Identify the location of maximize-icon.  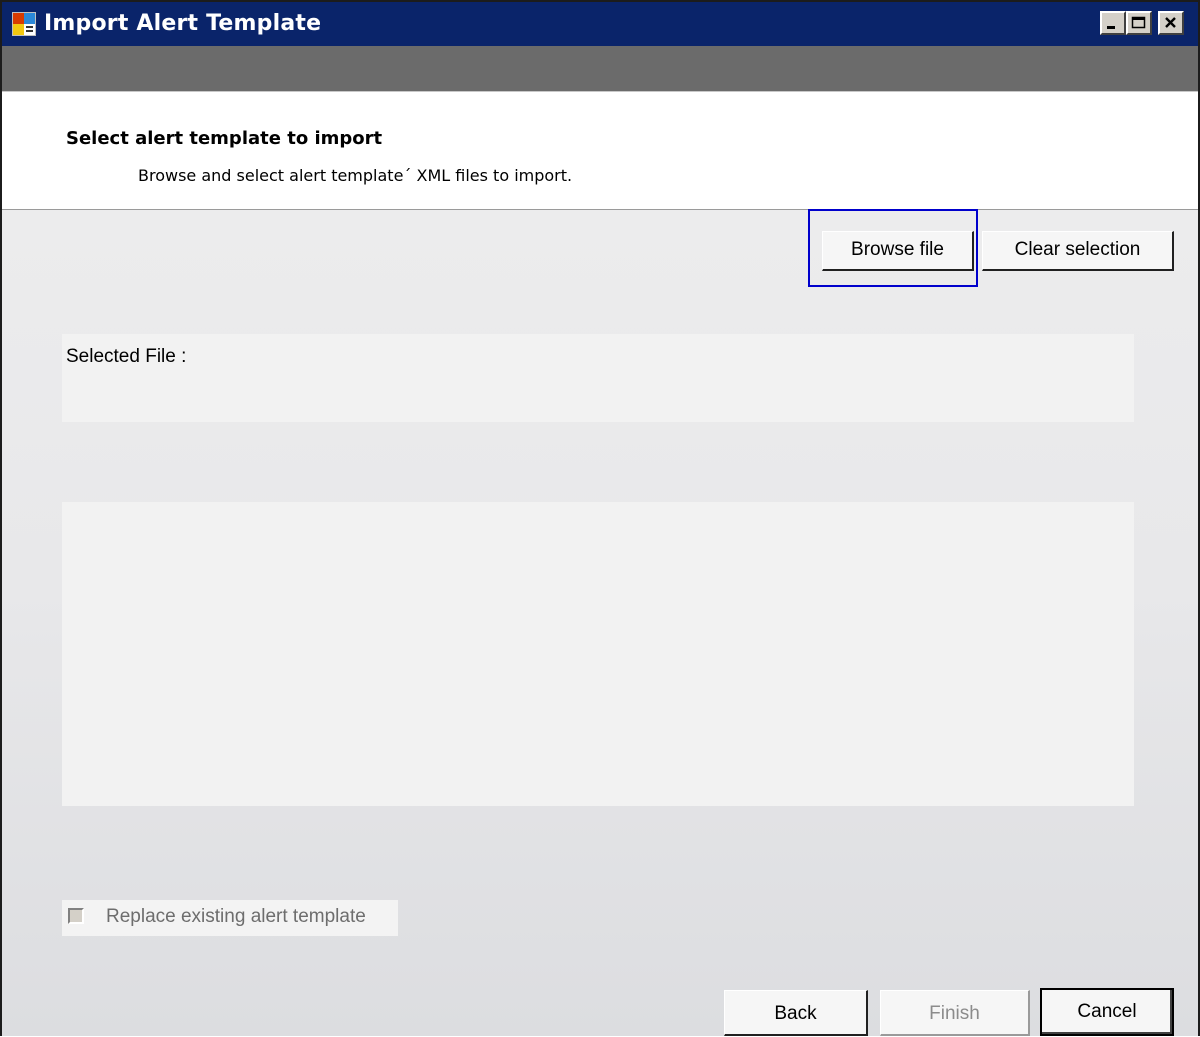
(1138, 22).